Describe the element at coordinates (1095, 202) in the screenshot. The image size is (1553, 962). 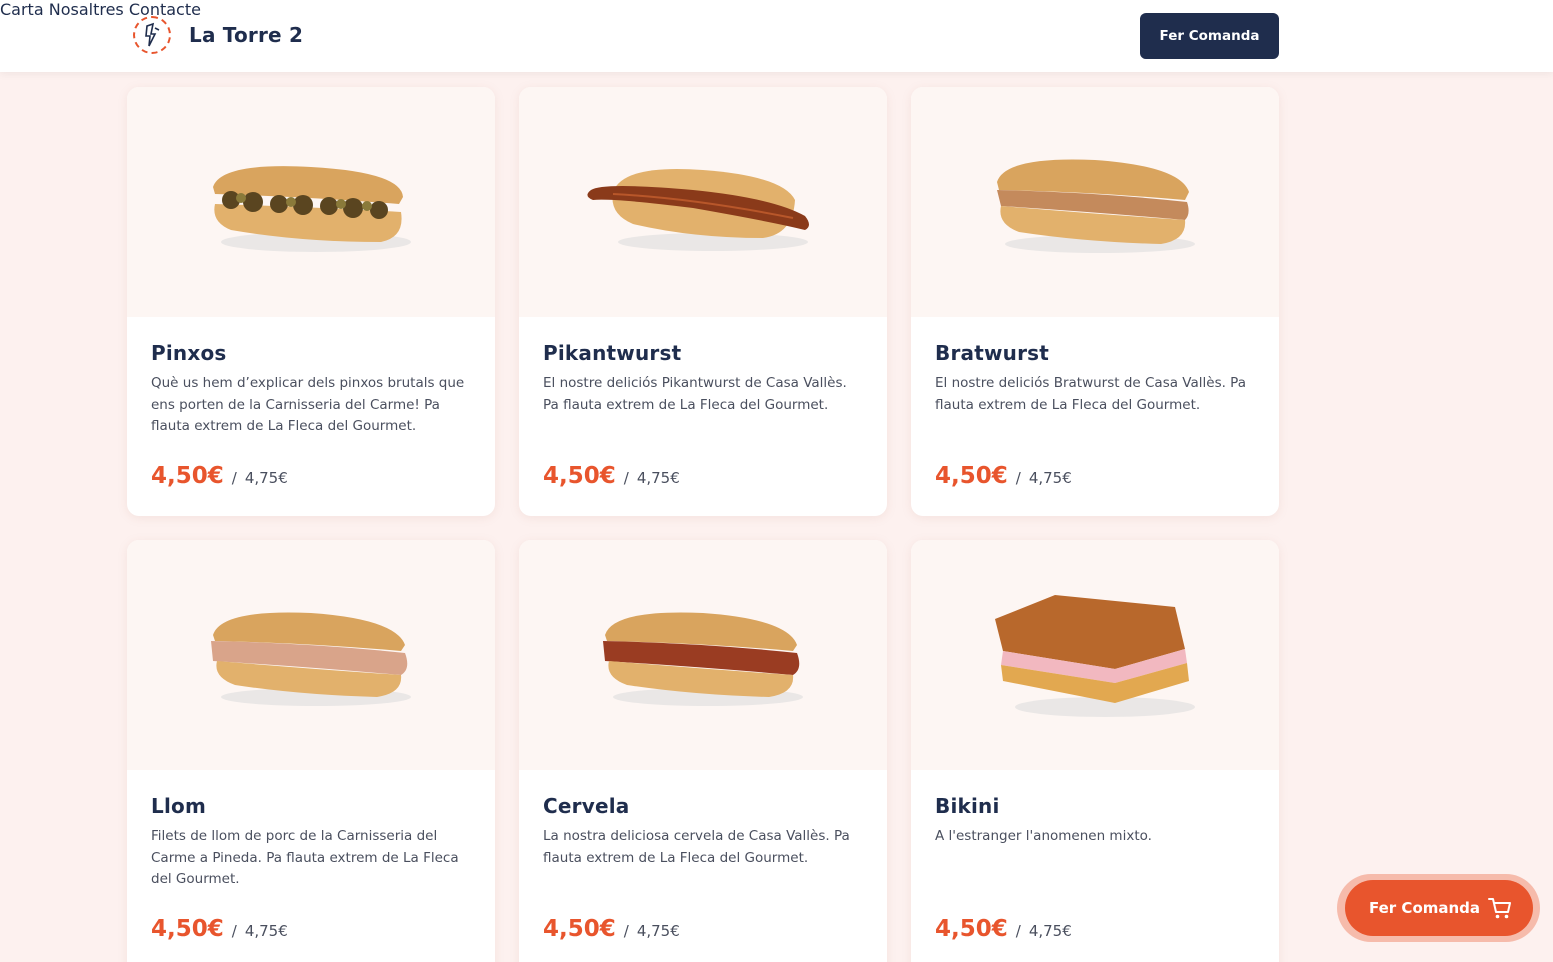
I see `product-image-bratwurst` at that location.